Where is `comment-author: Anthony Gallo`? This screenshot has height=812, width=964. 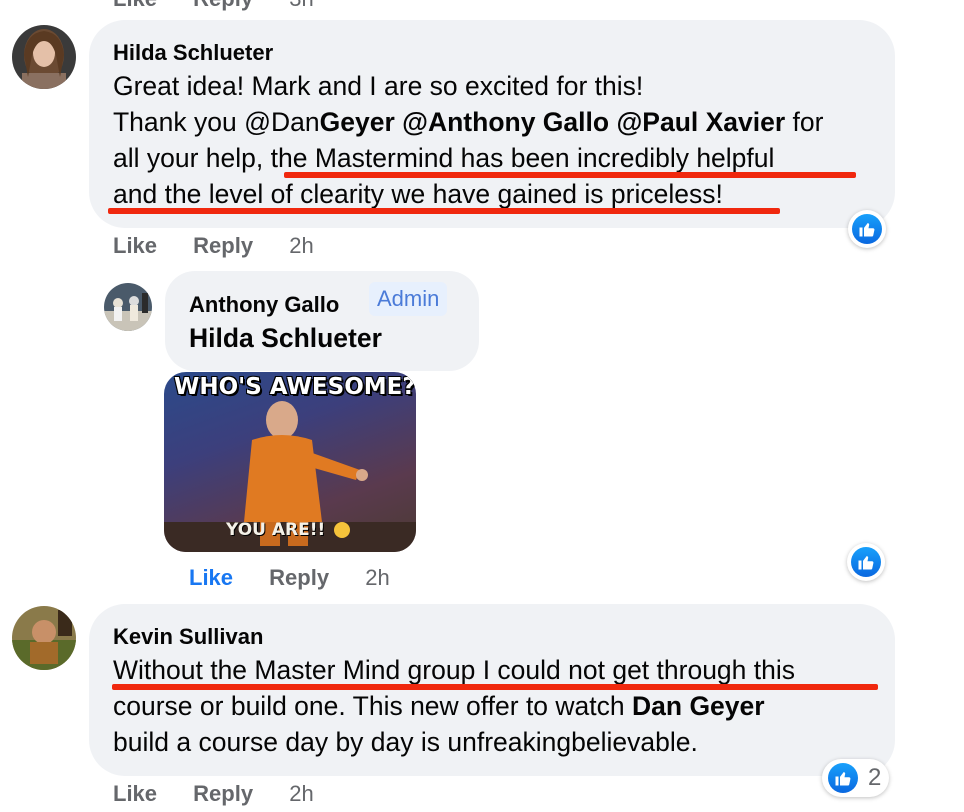 comment-author: Anthony Gallo is located at coordinates (264, 305).